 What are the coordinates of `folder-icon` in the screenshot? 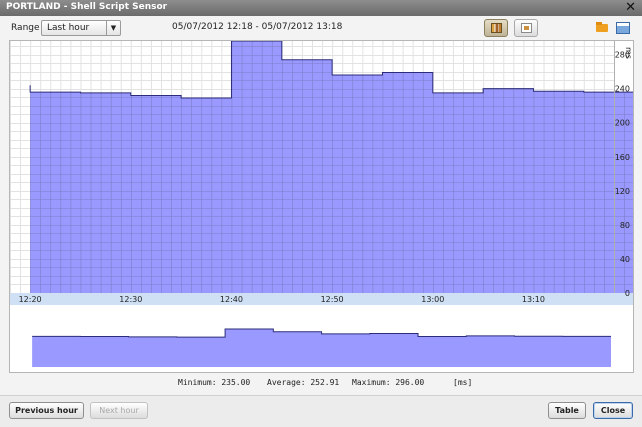 It's located at (602, 27).